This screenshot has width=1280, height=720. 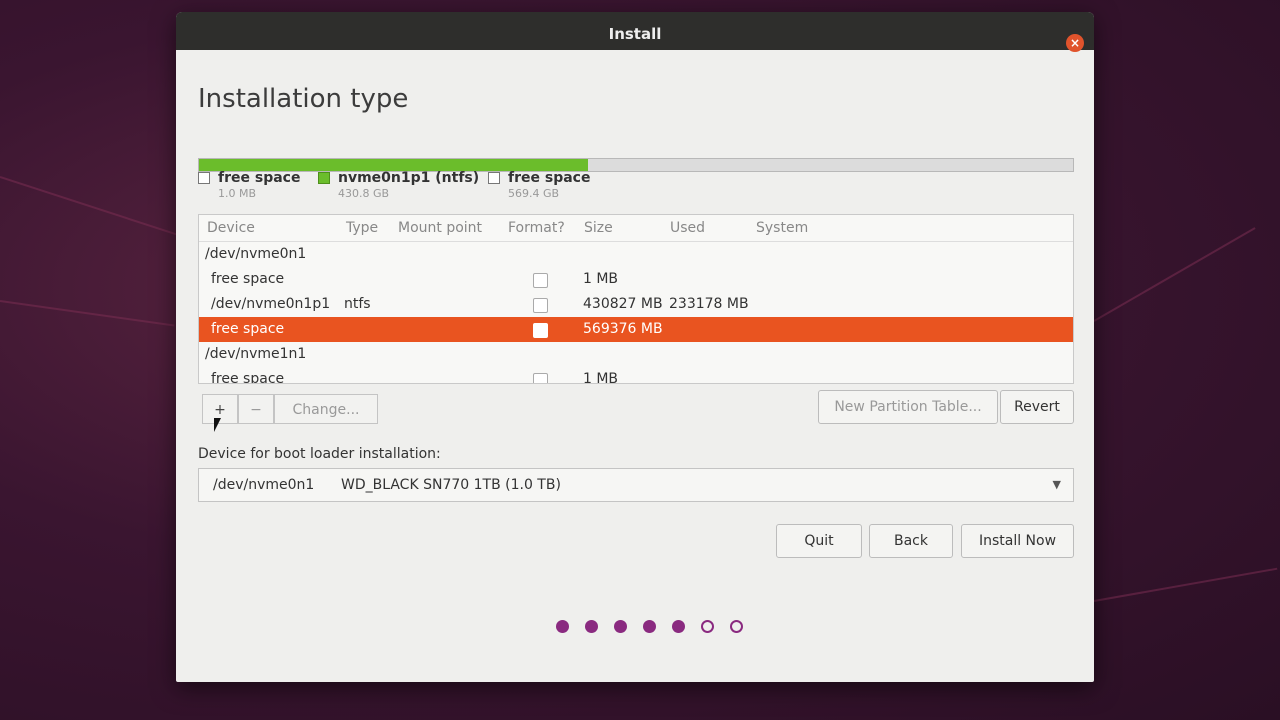 I want to click on table-row: /dev/nvme0n1p1 ntfs 430827 MB 233178 MB, so click(x=636, y=304).